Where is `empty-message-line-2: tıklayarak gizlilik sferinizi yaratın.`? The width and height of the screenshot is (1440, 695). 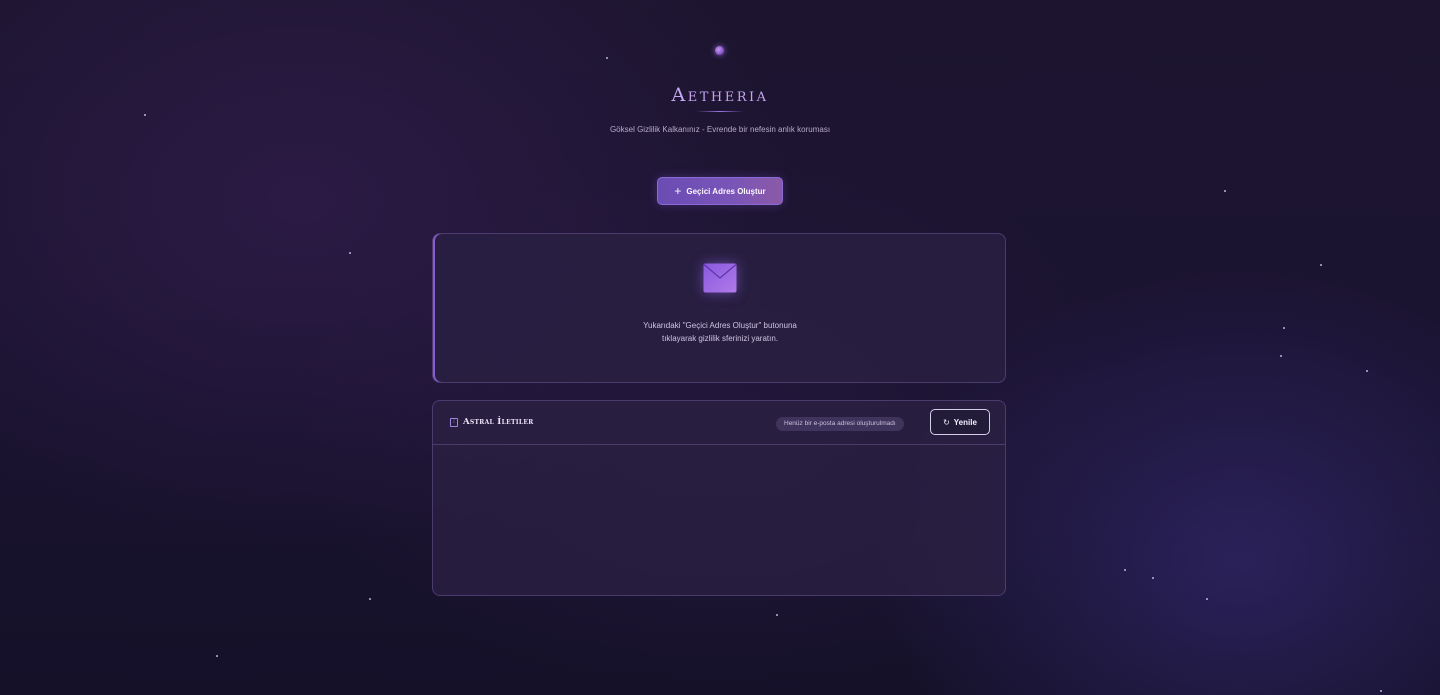 empty-message-line-2: tıklayarak gizlilik sferinizi yaratın. is located at coordinates (720, 338).